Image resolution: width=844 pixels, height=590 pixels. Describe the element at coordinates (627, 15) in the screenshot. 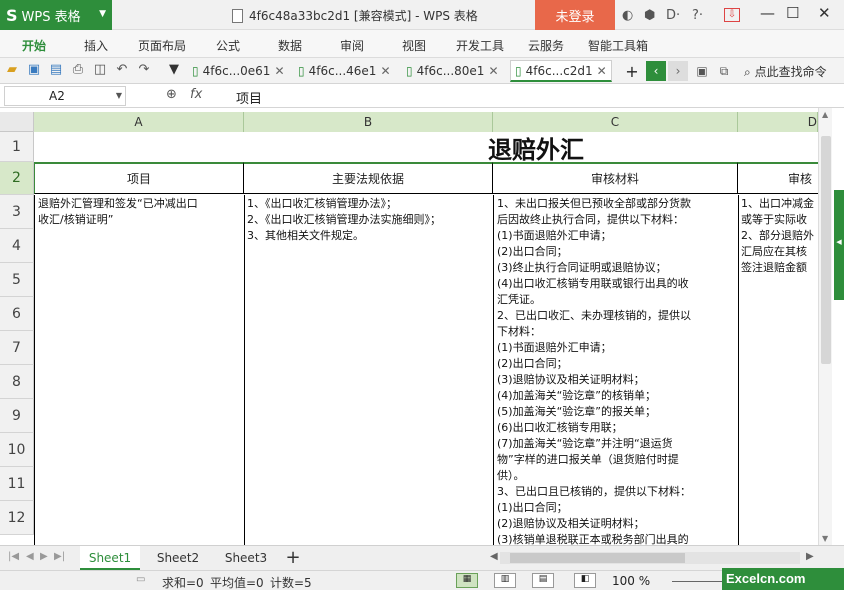

I see `skin-icon: ◐` at that location.